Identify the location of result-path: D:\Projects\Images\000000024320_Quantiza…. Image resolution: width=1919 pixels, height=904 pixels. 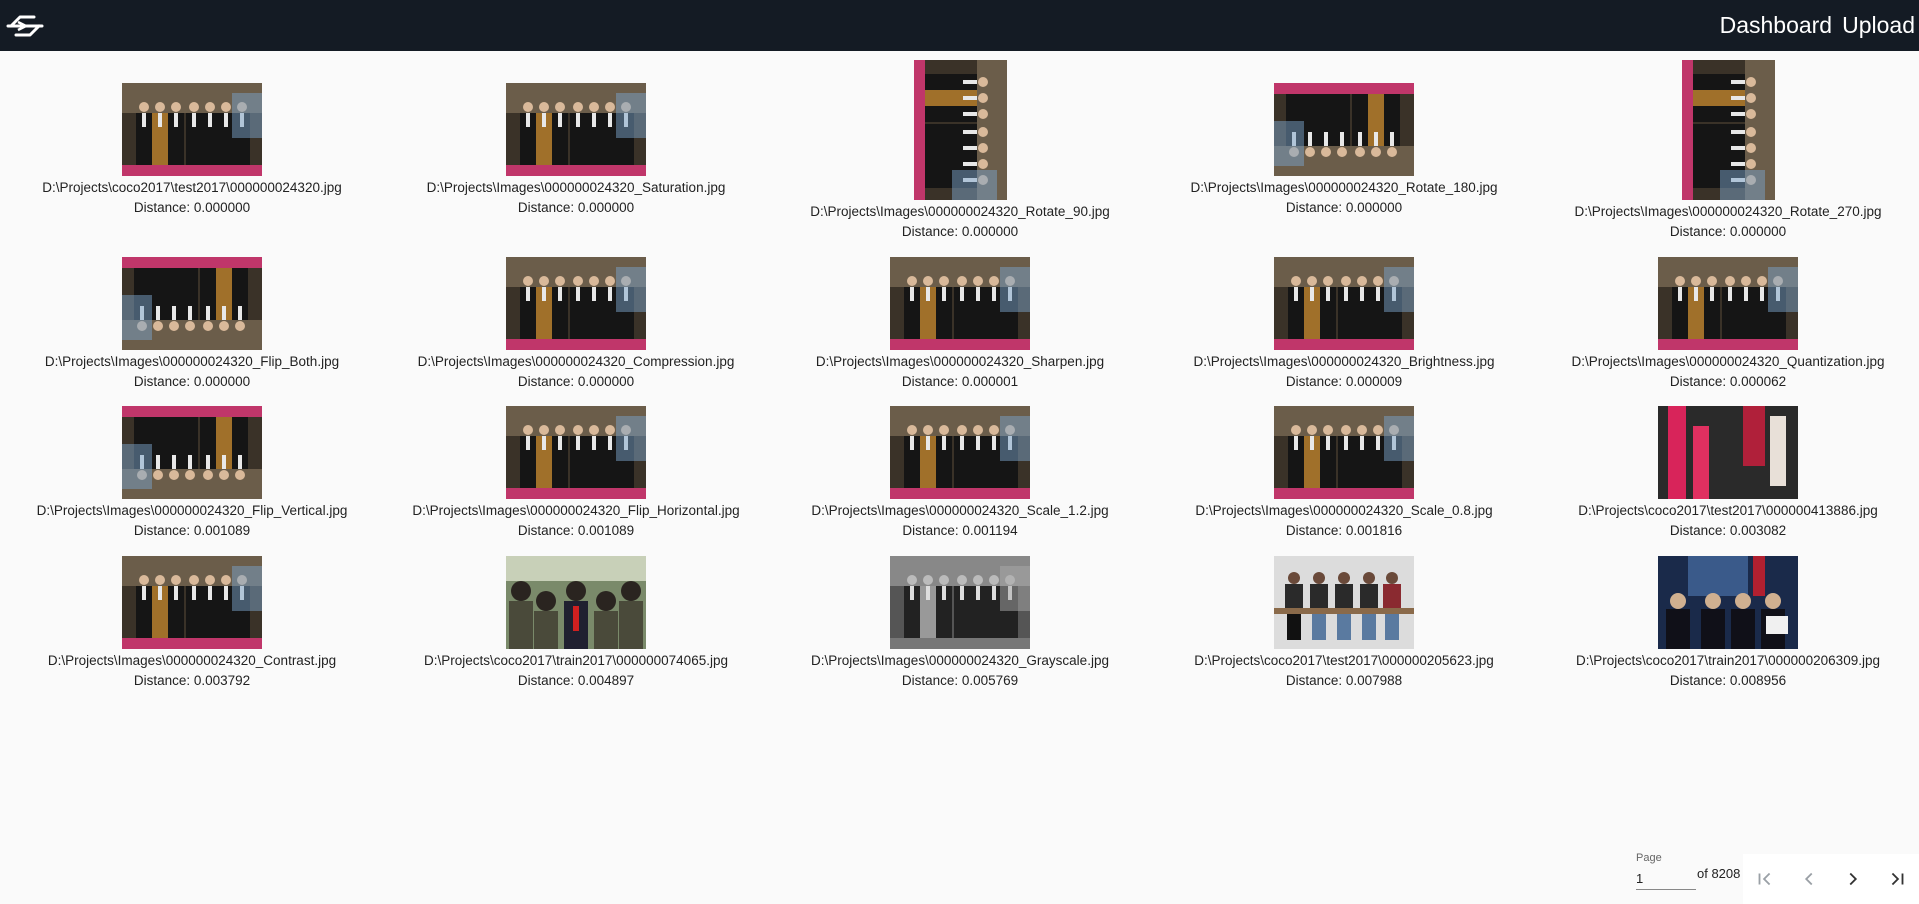
(1728, 361).